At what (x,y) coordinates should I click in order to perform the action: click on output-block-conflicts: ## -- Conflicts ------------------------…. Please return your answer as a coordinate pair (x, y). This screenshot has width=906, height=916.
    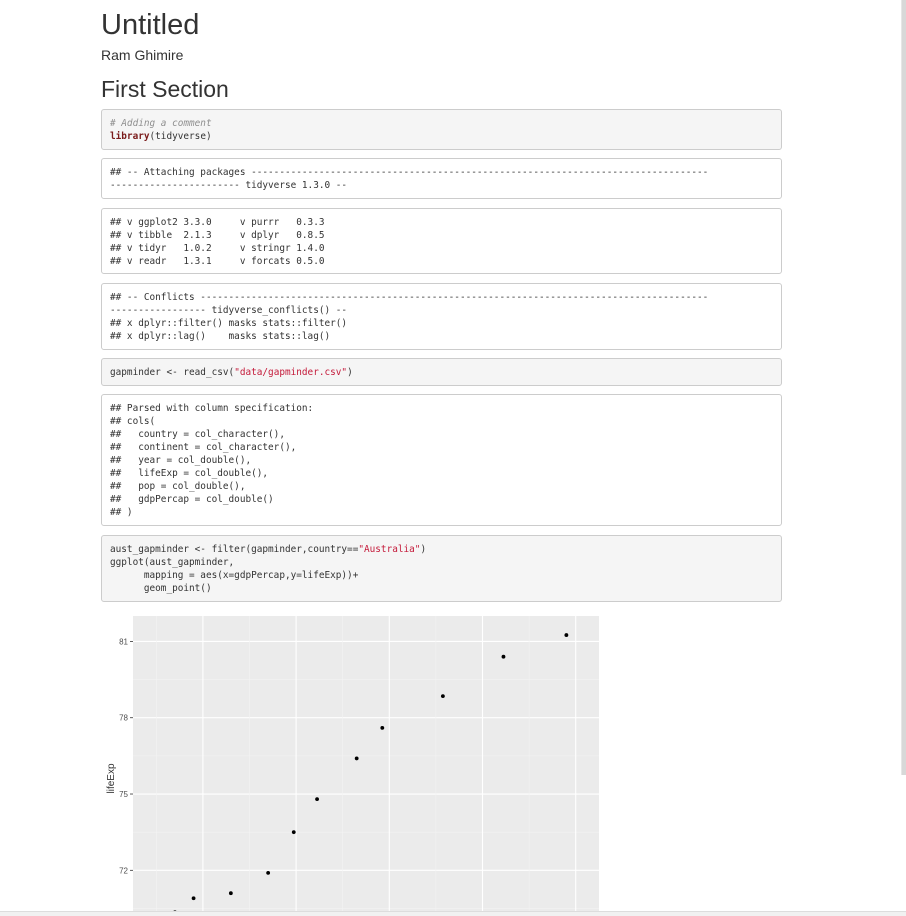
    Looking at the image, I should click on (441, 316).